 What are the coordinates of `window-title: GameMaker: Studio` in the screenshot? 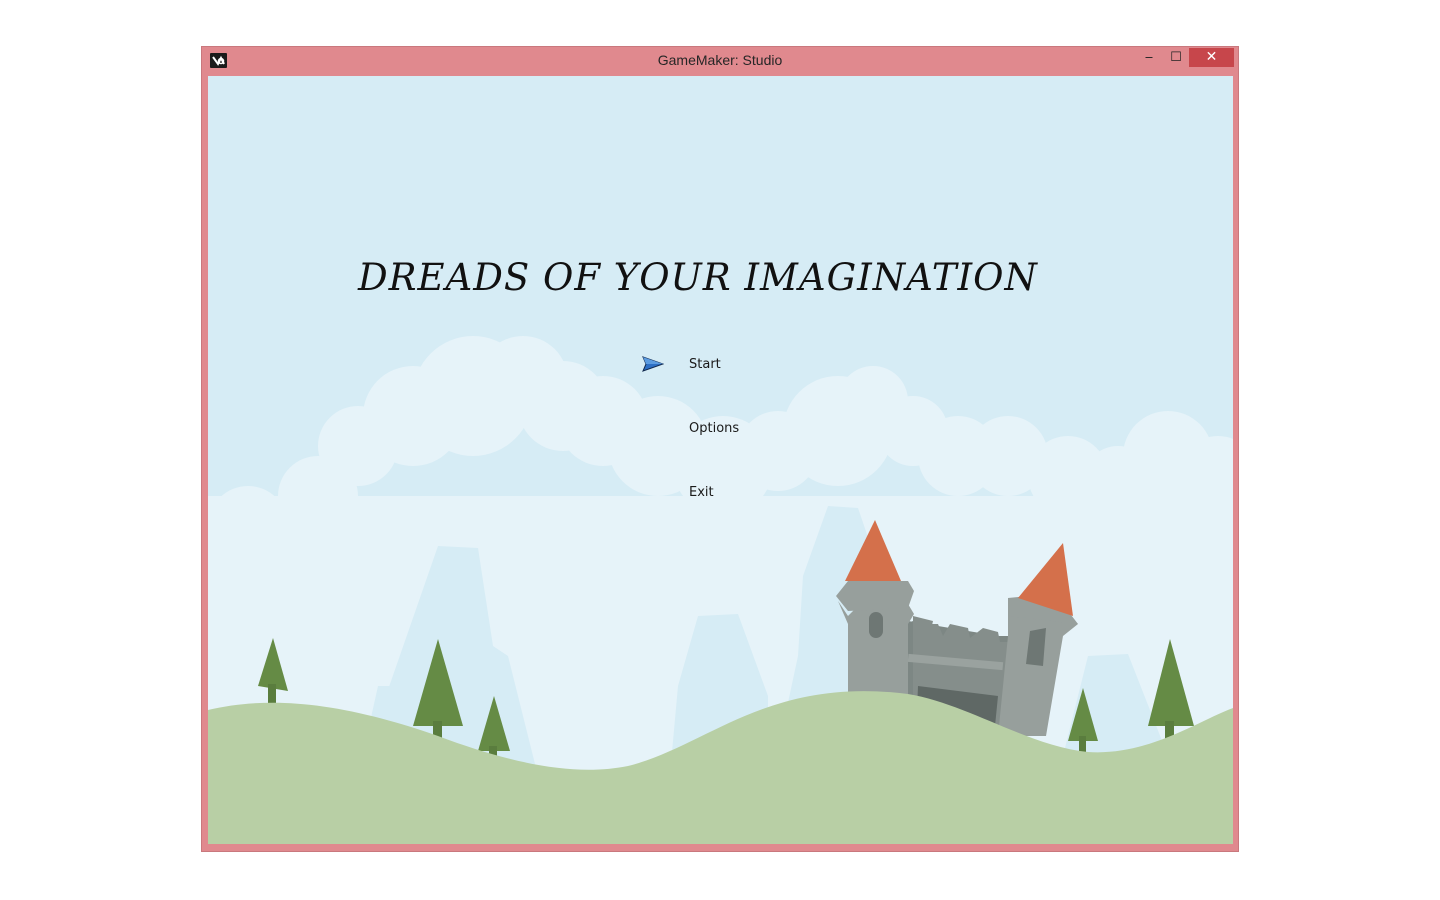 It's located at (720, 60).